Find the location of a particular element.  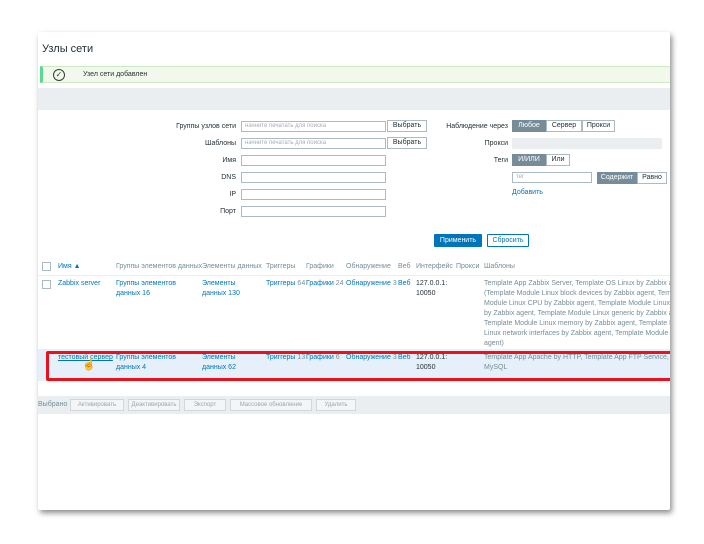

host-groups-label: Группы узлов сети is located at coordinates (206, 126).